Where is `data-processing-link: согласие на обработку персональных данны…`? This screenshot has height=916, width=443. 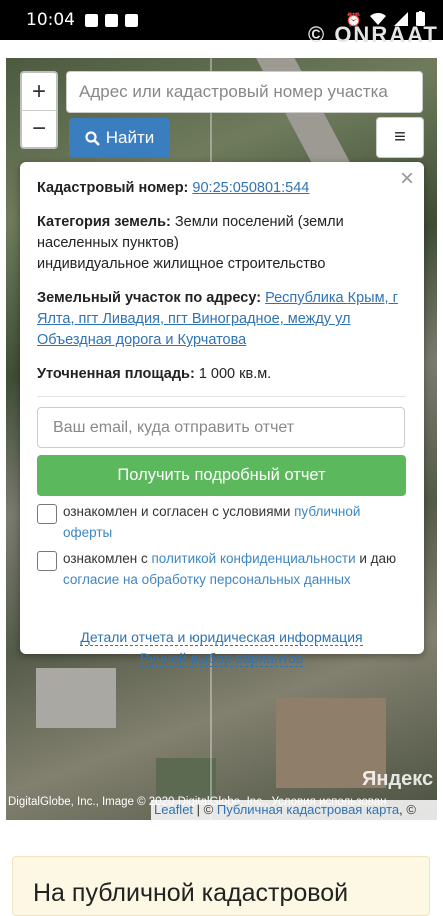 data-processing-link: согласие на обработку персональных данны… is located at coordinates (207, 579).